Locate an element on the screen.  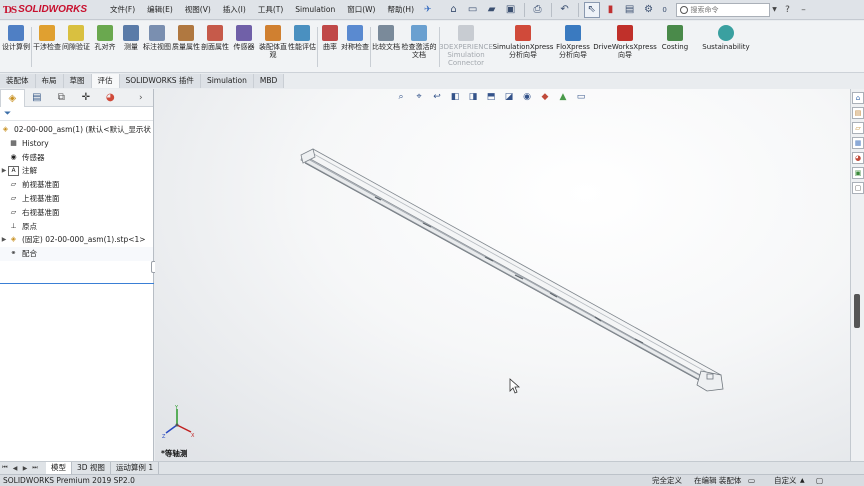
section-properties-button: 剖面属性 is located at coordinates (215, 38).